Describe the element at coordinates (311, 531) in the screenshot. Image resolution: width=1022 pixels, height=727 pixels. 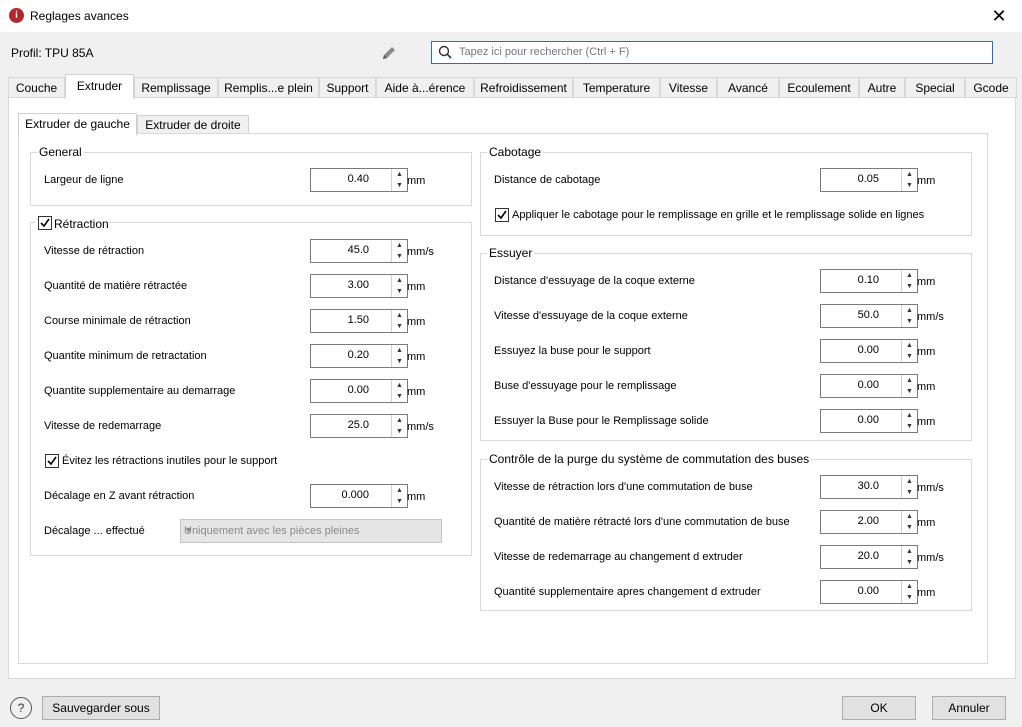
I see `z-hop-mode-select: Uniquement avec les pièces pleines ▼` at that location.